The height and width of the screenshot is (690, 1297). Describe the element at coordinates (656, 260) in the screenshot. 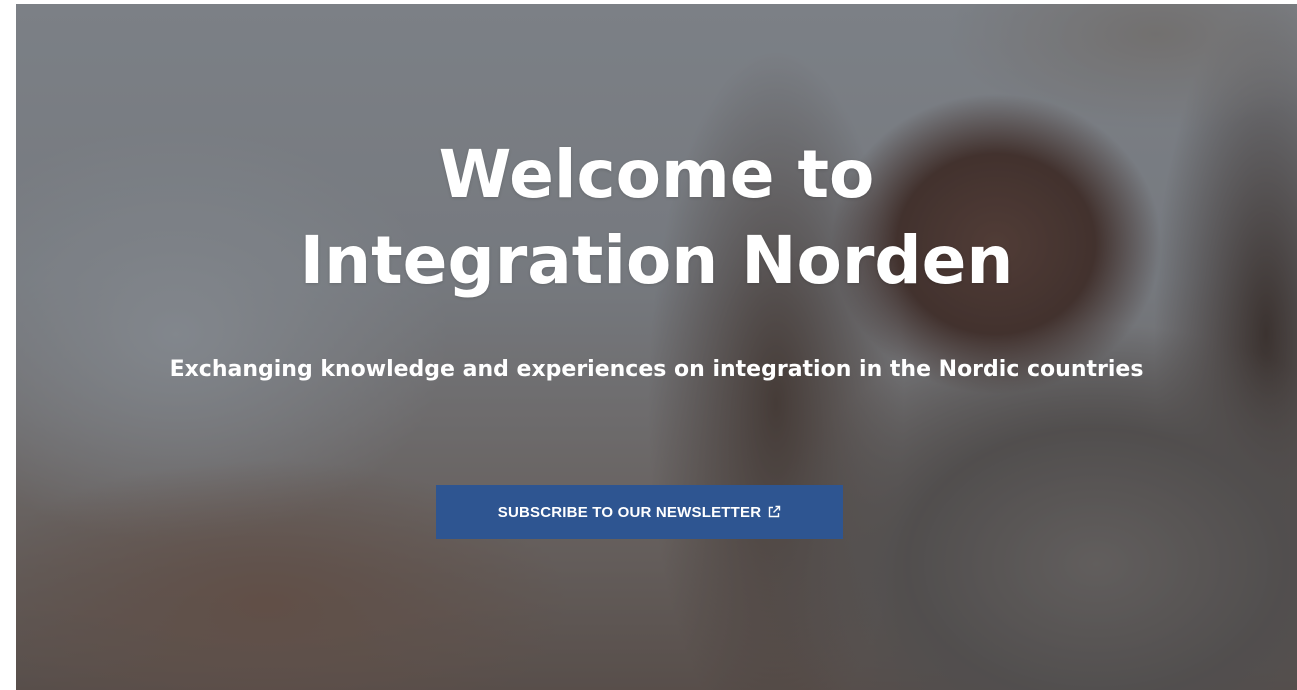

I see `hero-title-line-2: Integration Norden` at that location.